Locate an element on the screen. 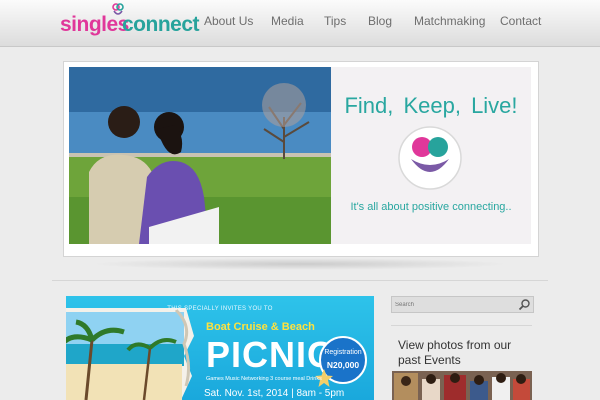 This screenshot has height=400, width=600. nav-about-us: About Us is located at coordinates (228, 21).